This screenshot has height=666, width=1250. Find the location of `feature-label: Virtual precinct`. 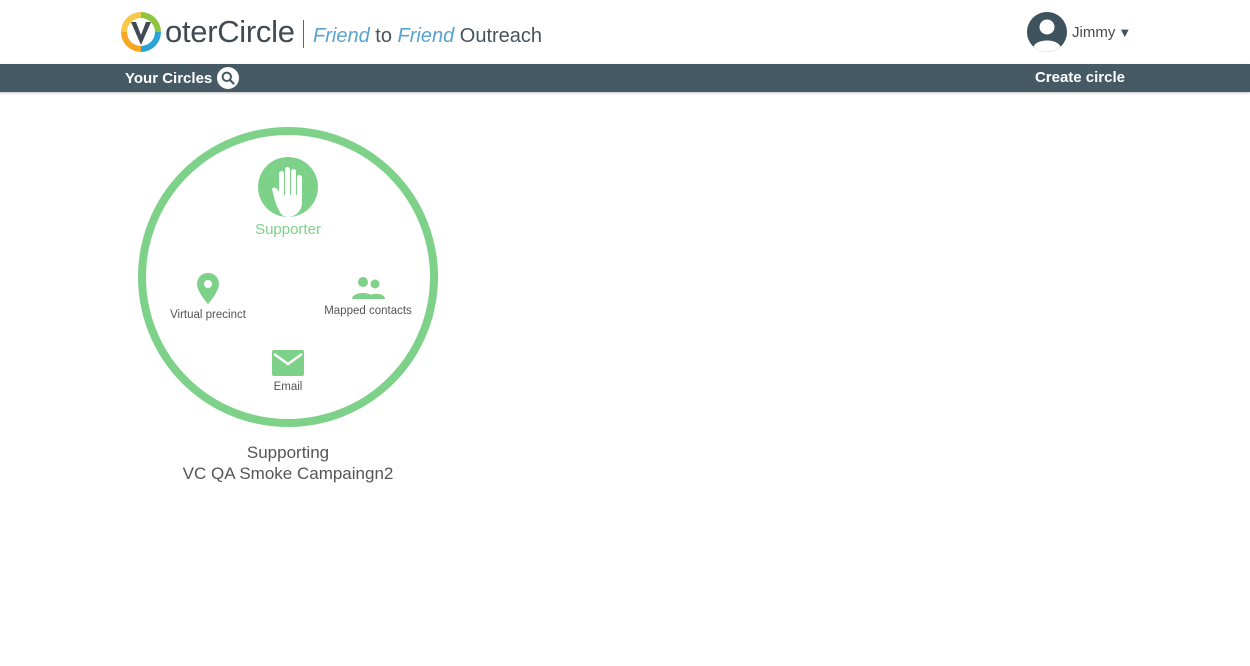

feature-label: Virtual precinct is located at coordinates (208, 315).